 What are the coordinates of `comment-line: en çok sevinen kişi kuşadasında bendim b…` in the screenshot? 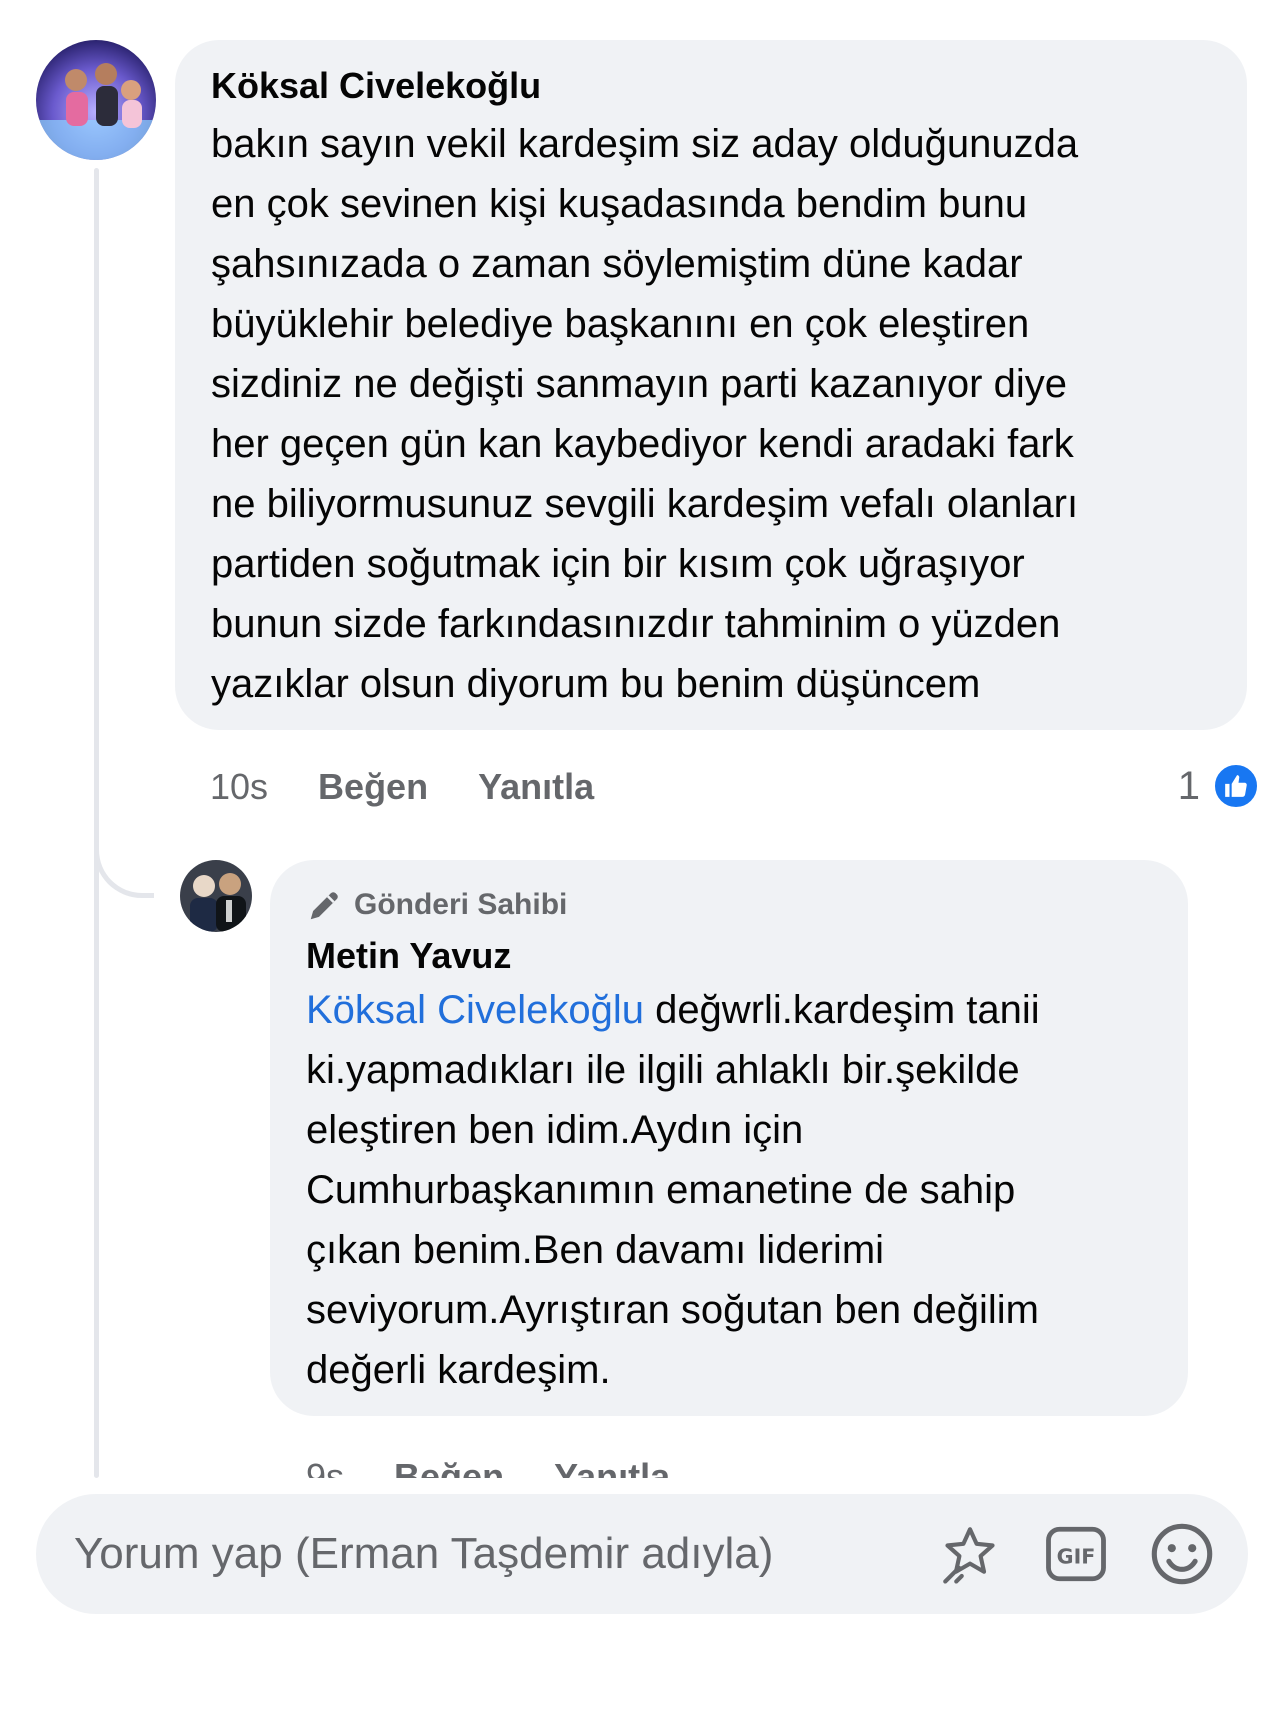 It's located at (619, 204).